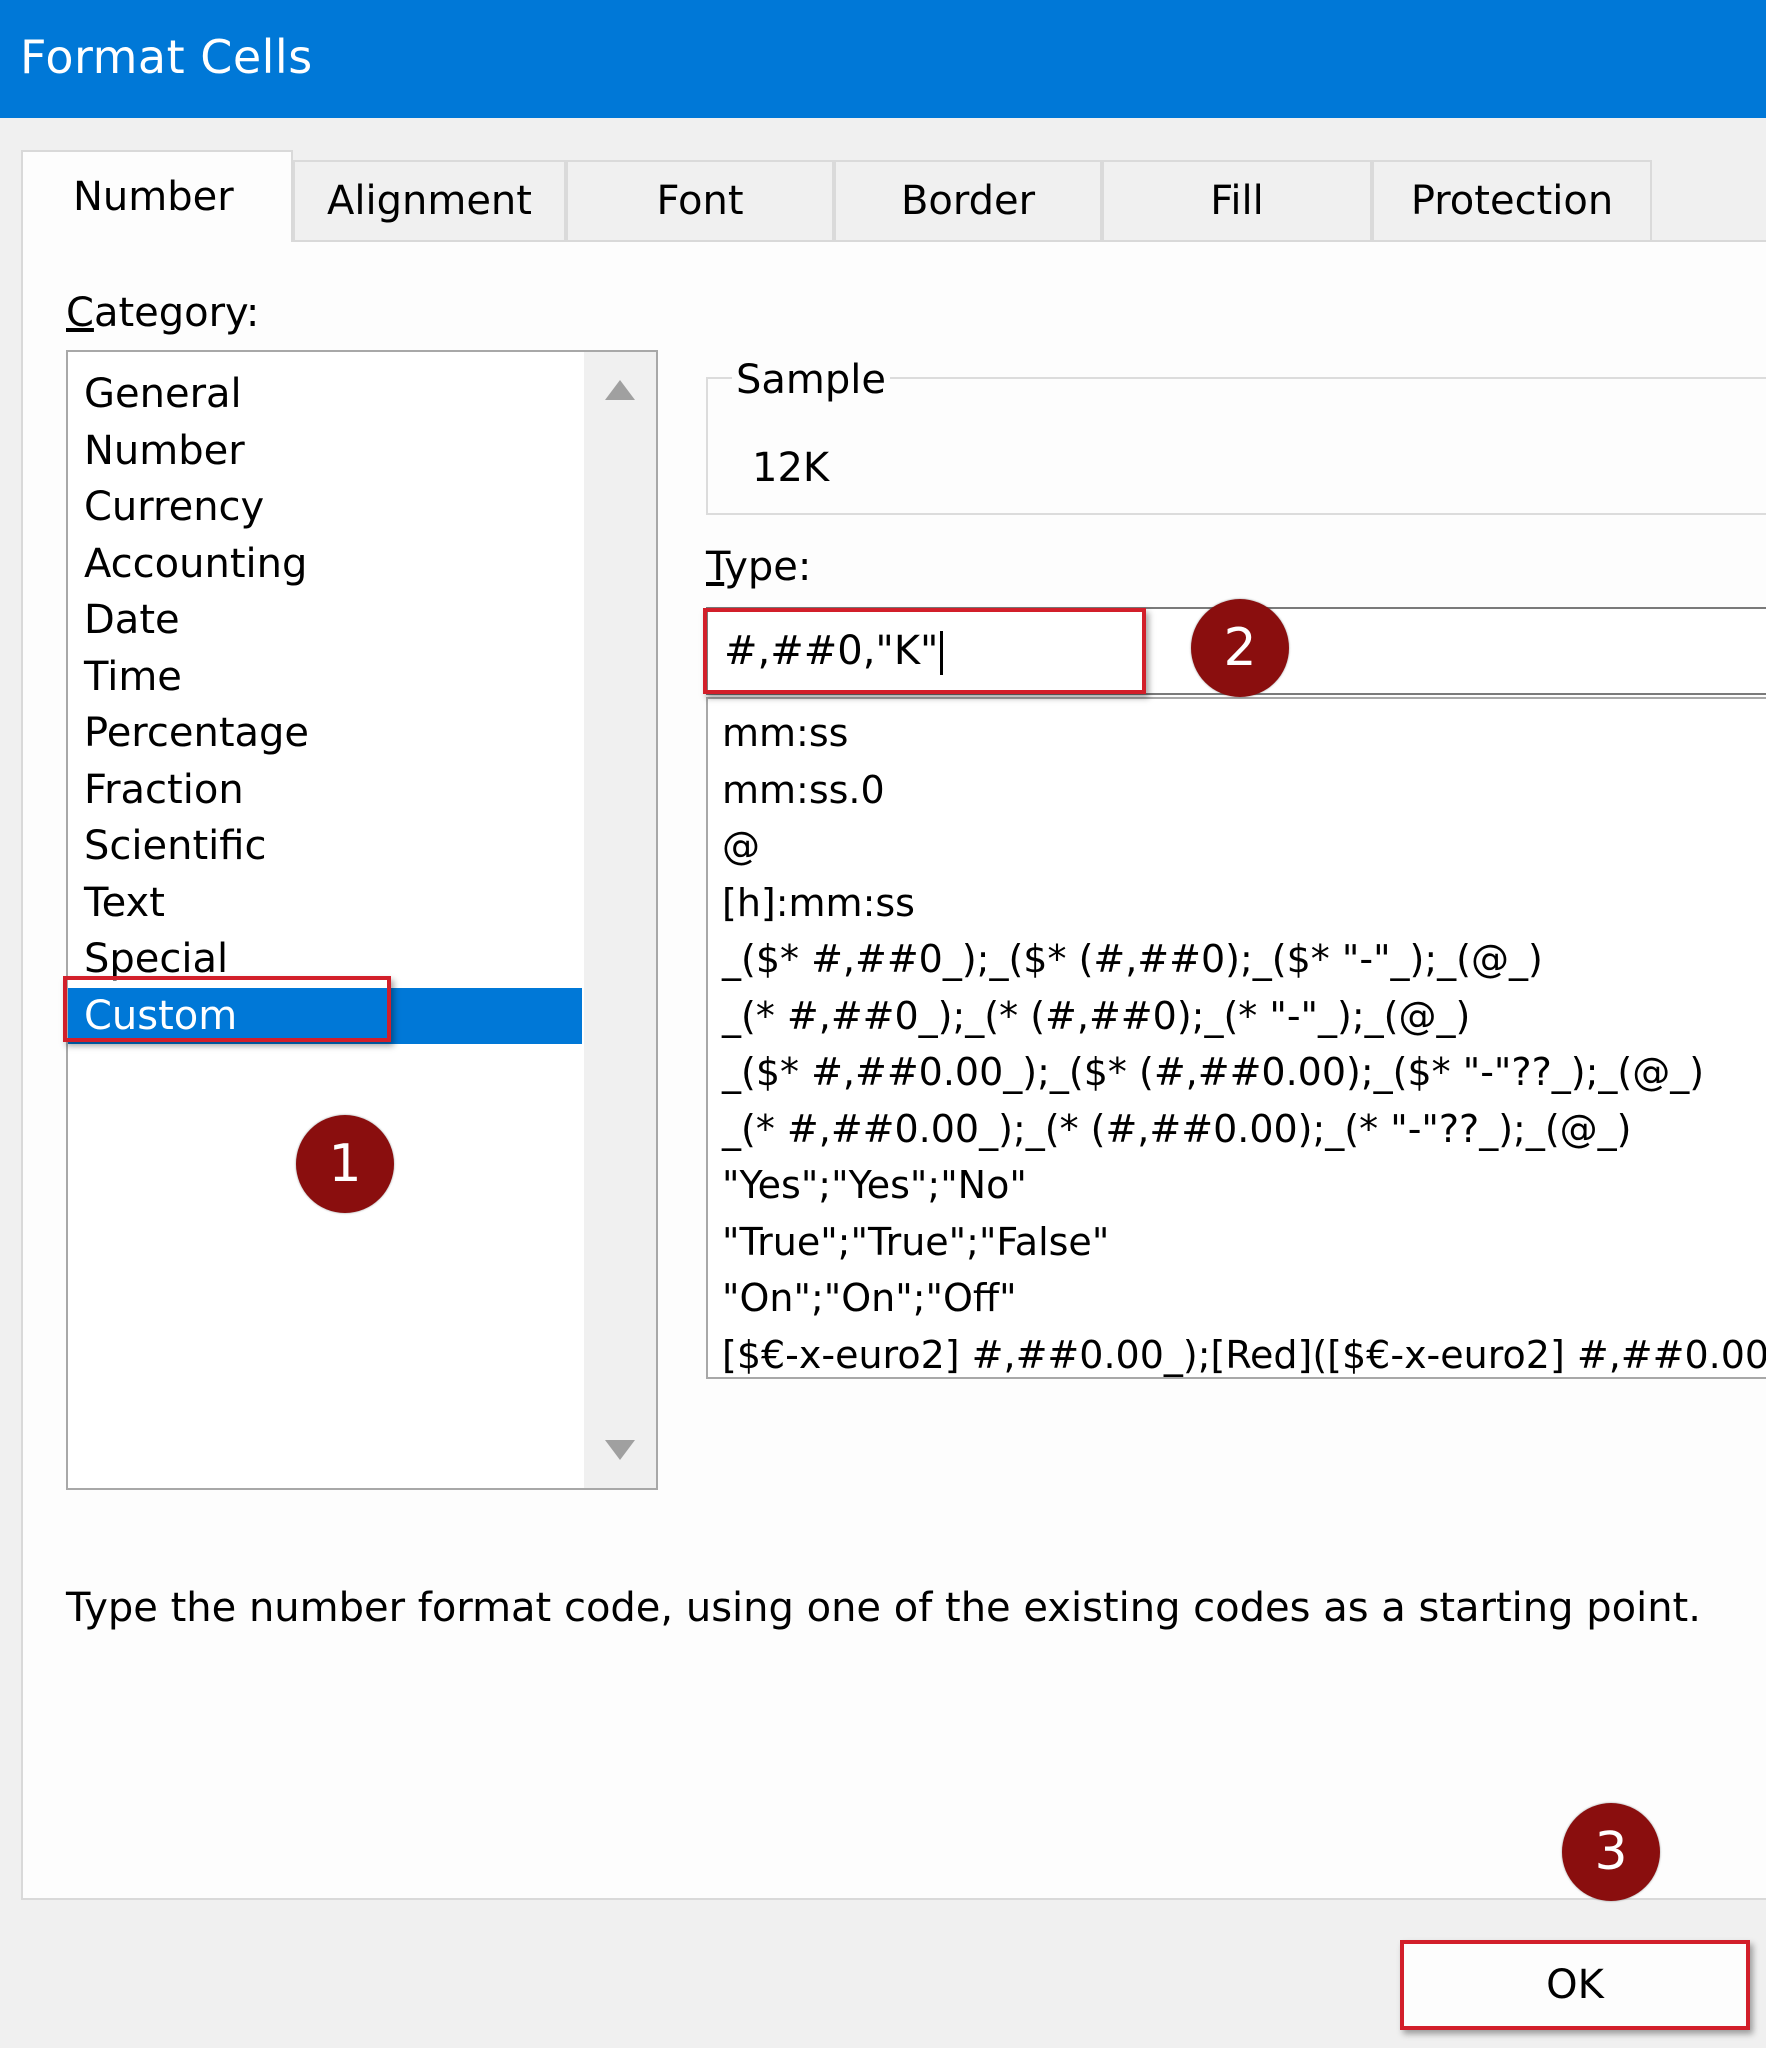 This screenshot has width=1766, height=2048. What do you see at coordinates (1237, 1242) in the screenshot?
I see `format-code-item: "True";"True";"False"` at bounding box center [1237, 1242].